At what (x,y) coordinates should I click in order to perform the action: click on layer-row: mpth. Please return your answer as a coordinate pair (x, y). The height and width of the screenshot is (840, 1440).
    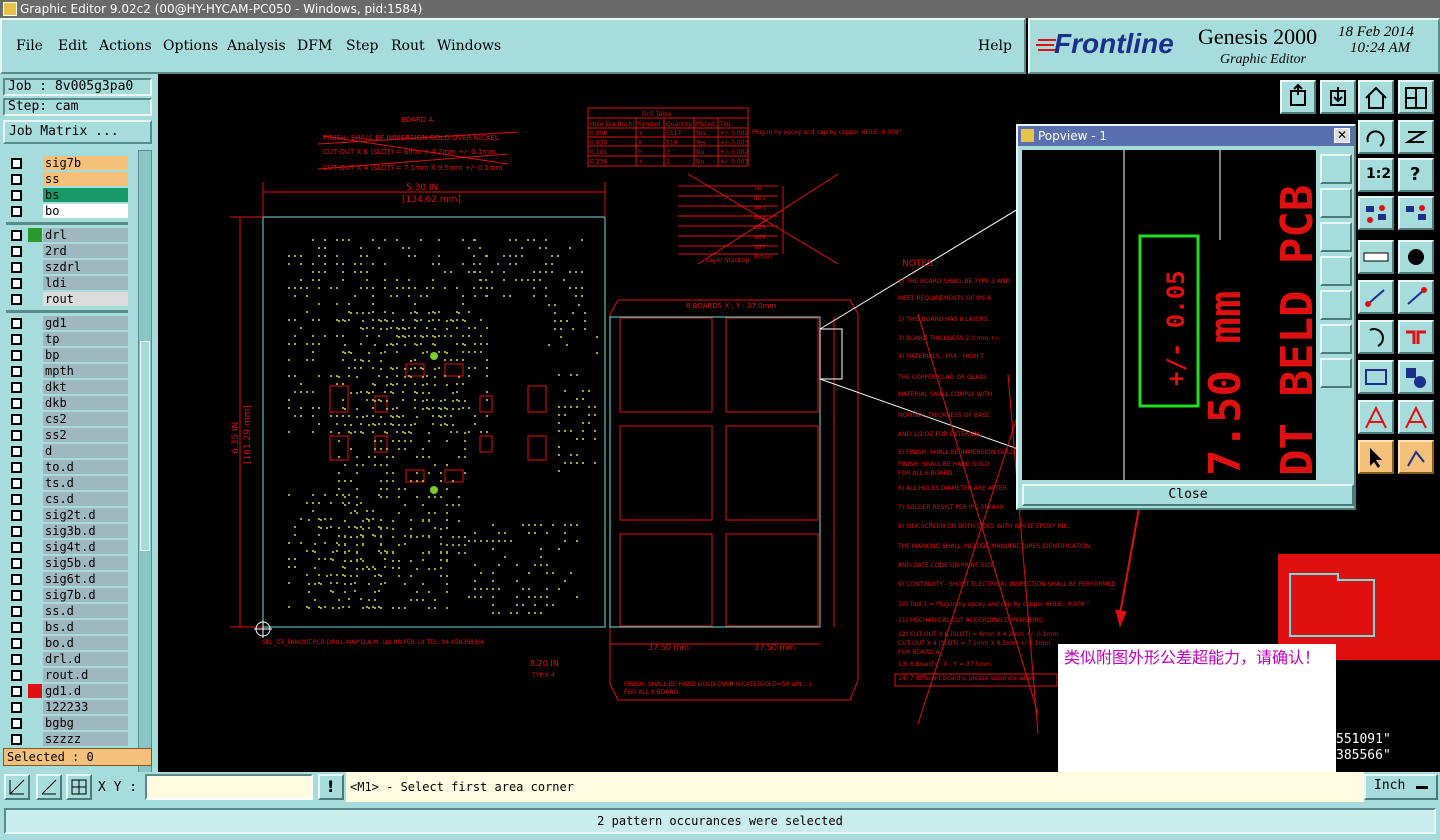
    Looking at the image, I should click on (67, 371).